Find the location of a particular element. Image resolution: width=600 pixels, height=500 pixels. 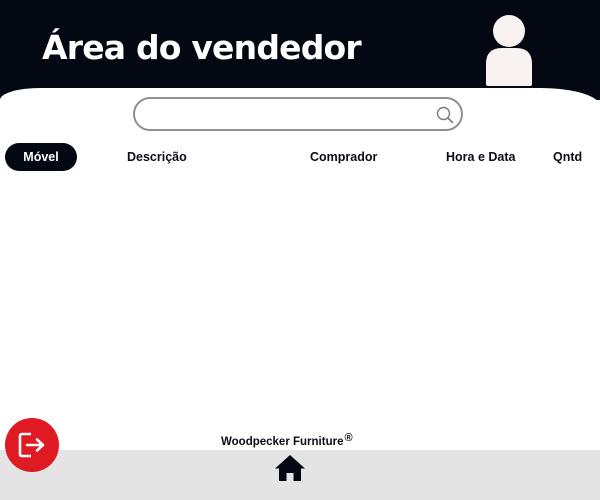

logout-icon is located at coordinates (31, 445).